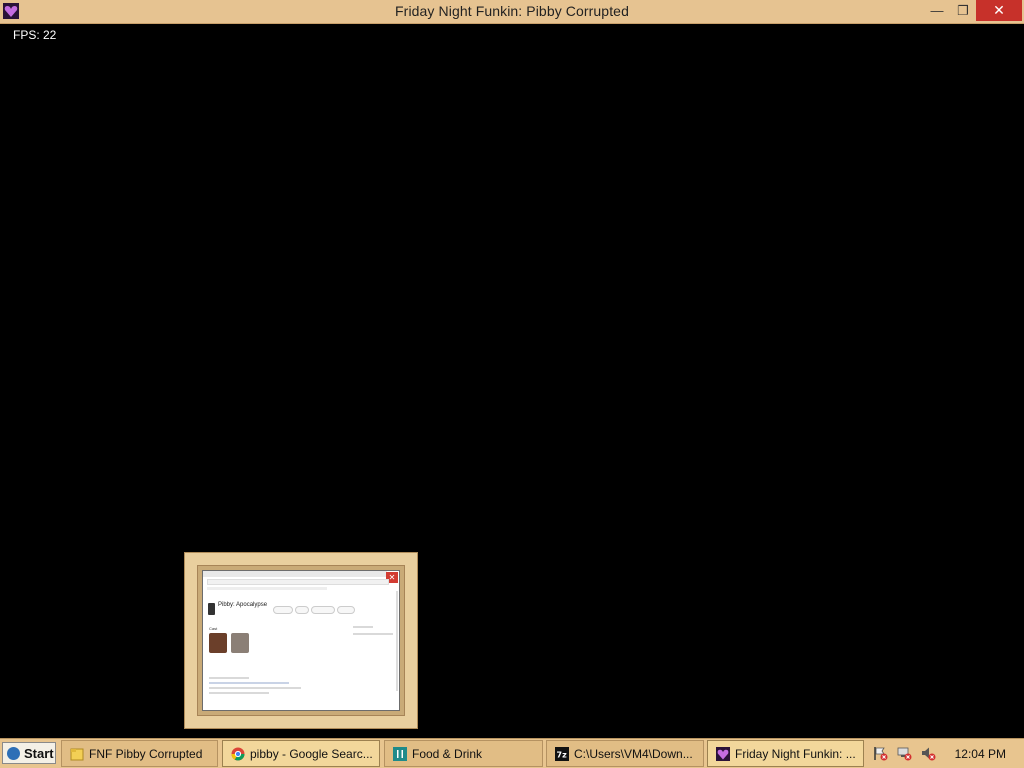 The height and width of the screenshot is (768, 1024). What do you see at coordinates (267, 588) in the screenshot?
I see `thumbnail-bookmarks-bar` at bounding box center [267, 588].